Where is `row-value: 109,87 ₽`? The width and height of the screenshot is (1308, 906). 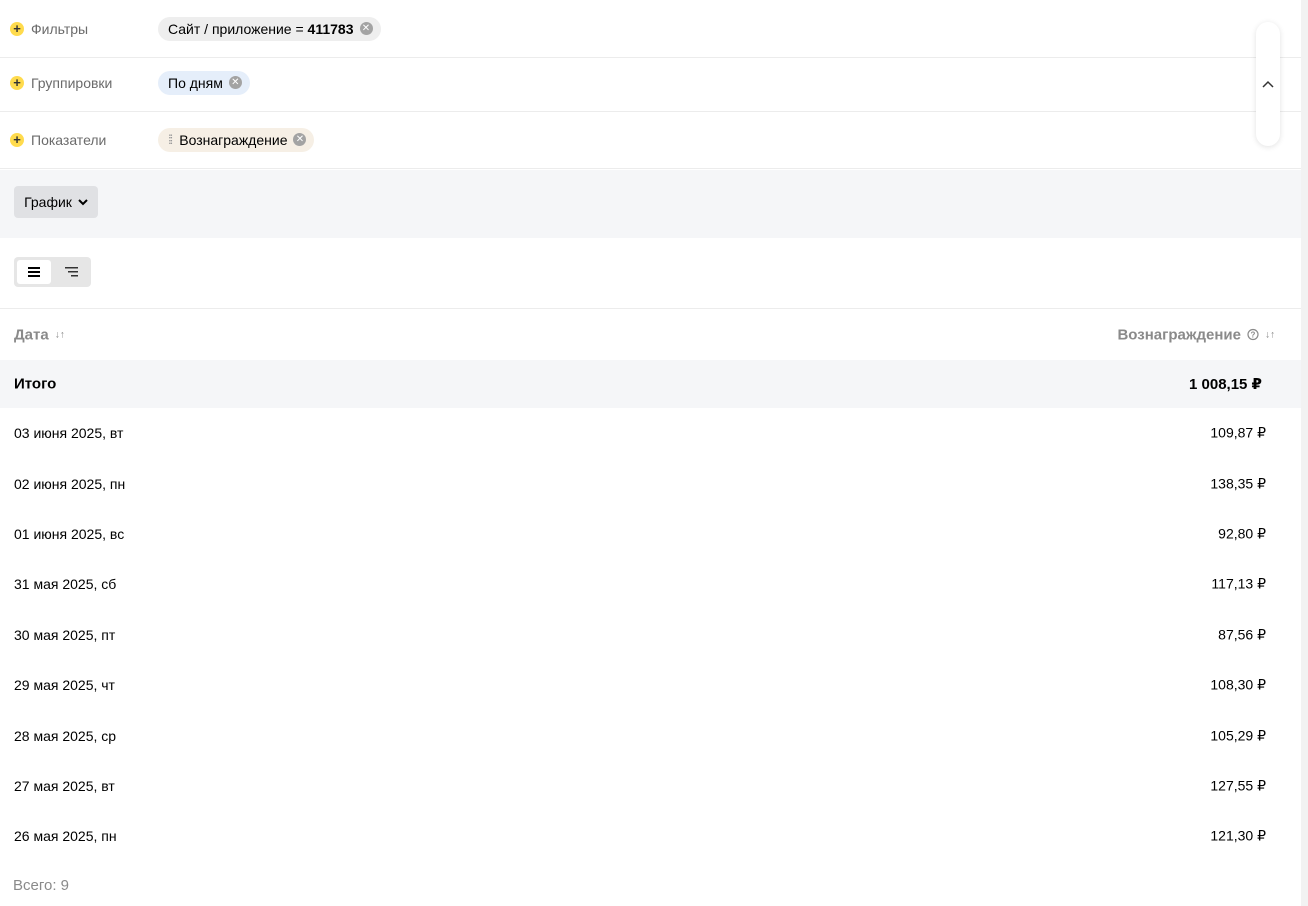
row-value: 109,87 ₽ is located at coordinates (1238, 432).